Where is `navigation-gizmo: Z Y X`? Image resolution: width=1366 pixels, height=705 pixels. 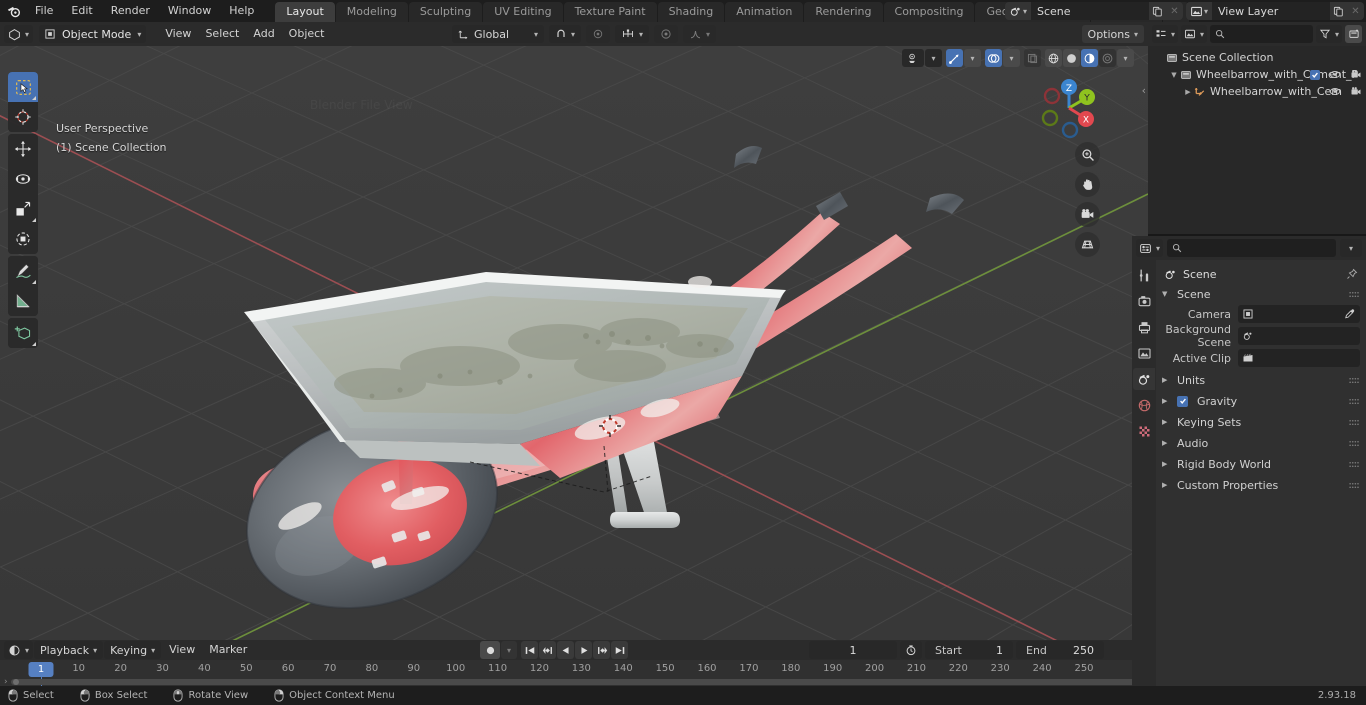 navigation-gizmo: Z Y X is located at coordinates (1067, 107).